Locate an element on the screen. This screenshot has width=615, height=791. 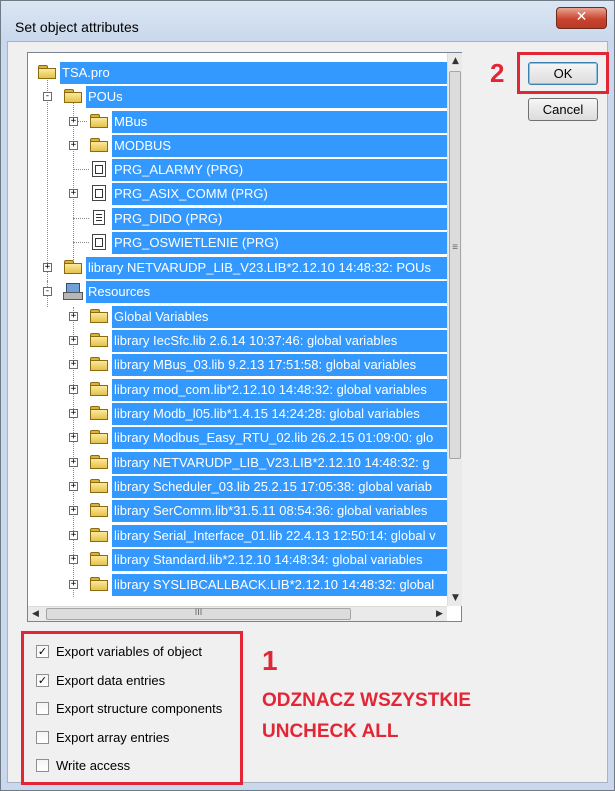
tree-item-label: PRG_DIDO (PRG) is located at coordinates (279, 219).